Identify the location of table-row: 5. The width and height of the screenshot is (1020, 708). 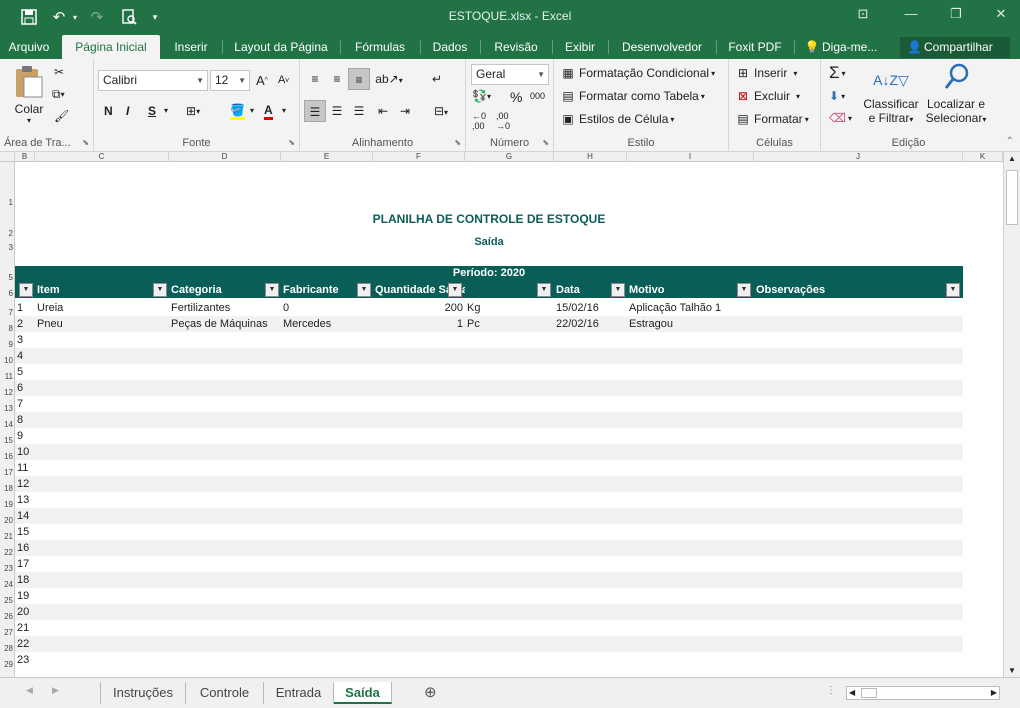
(489, 372).